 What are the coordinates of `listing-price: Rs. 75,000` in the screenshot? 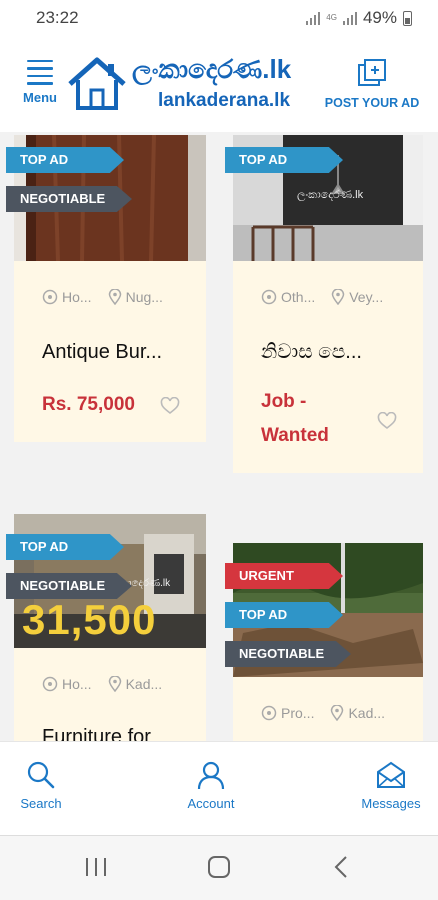 It's located at (88, 404).